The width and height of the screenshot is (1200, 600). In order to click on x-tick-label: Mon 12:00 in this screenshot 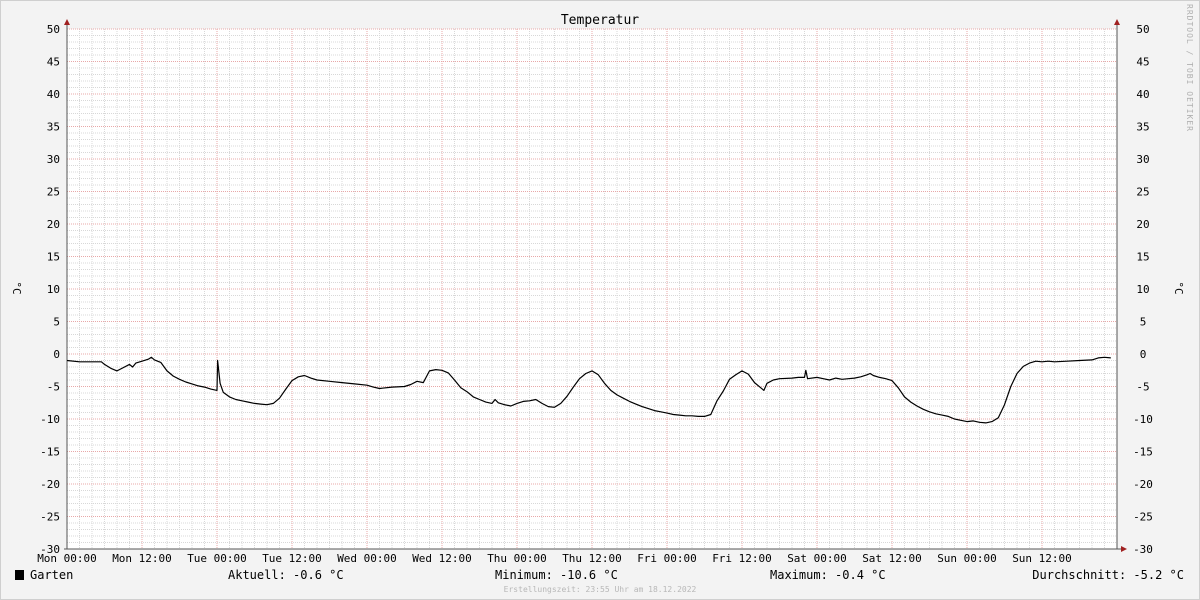, I will do `click(142, 558)`.